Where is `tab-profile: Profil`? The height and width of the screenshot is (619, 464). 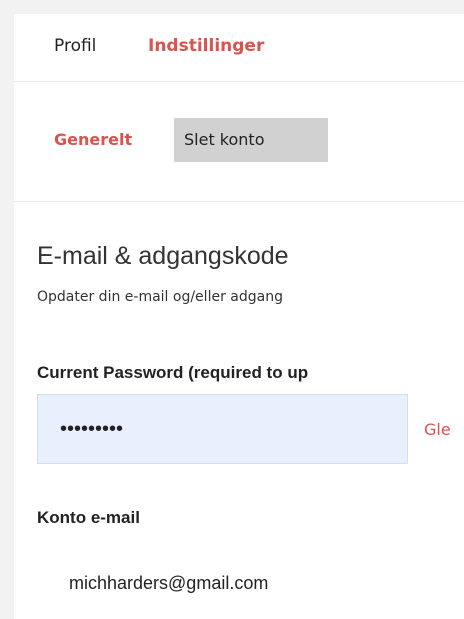 tab-profile: Profil is located at coordinates (75, 46).